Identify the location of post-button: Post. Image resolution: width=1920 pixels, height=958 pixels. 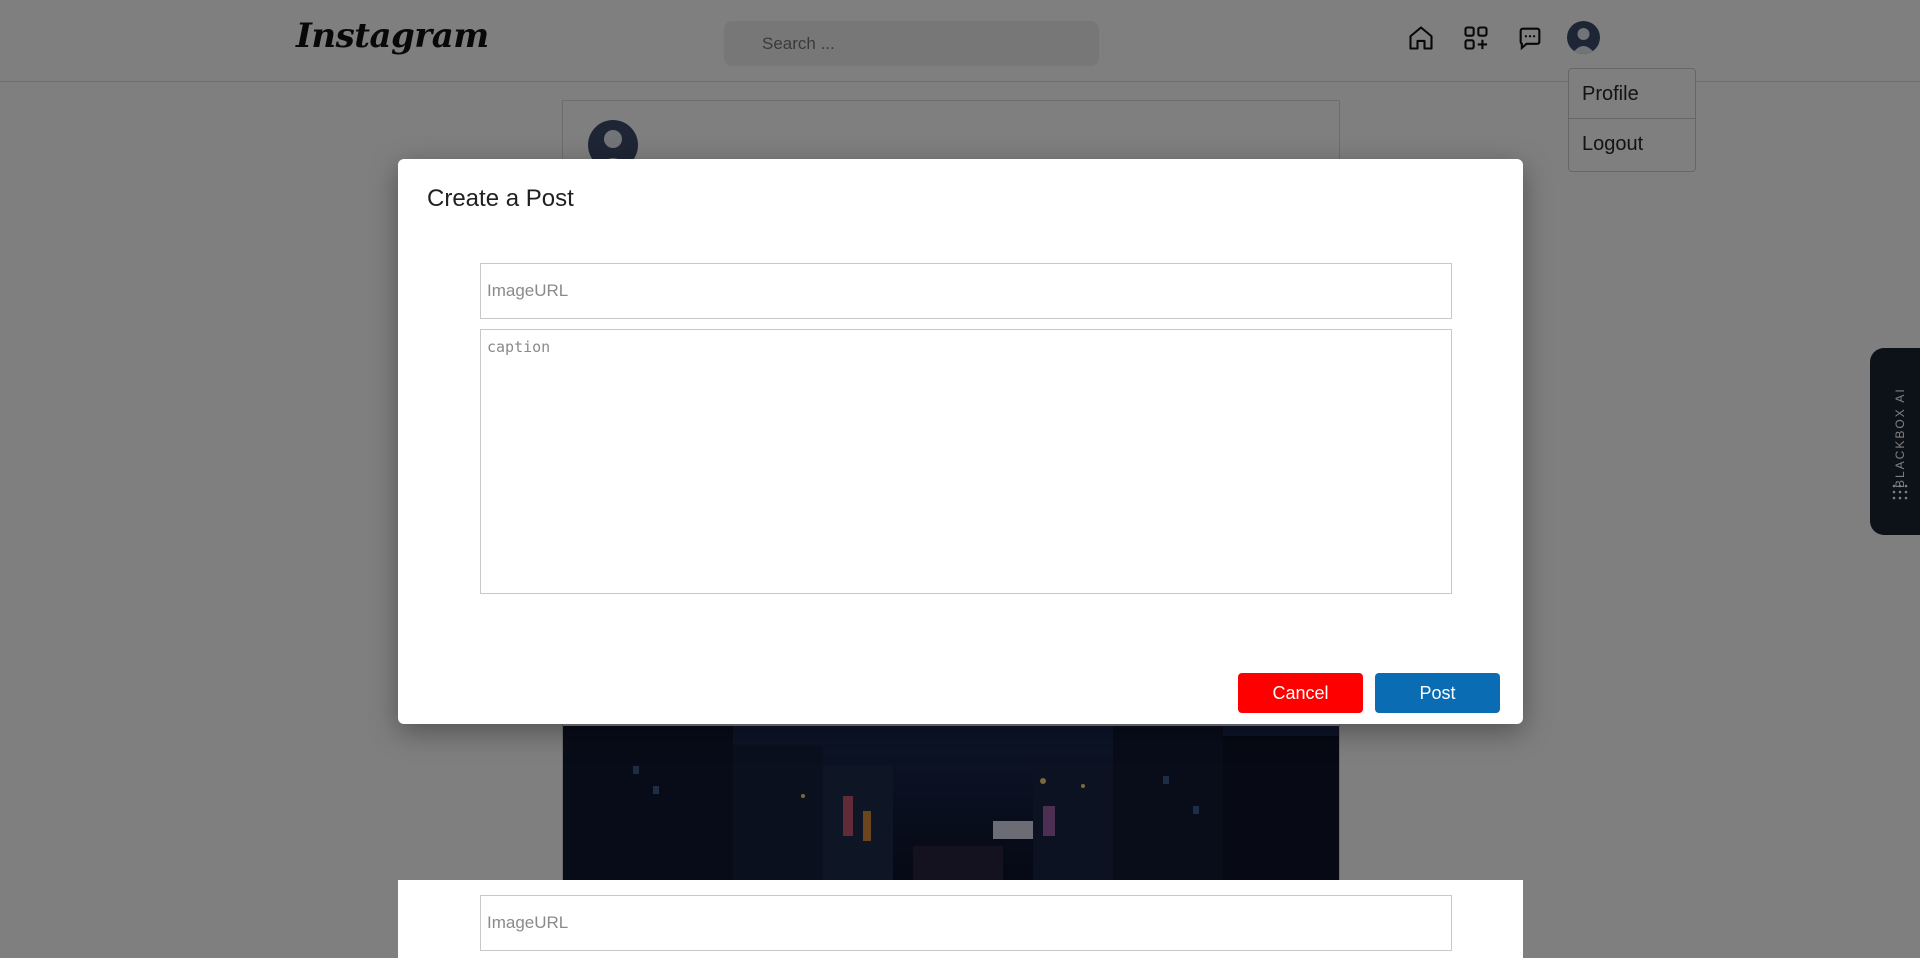
(1437, 693).